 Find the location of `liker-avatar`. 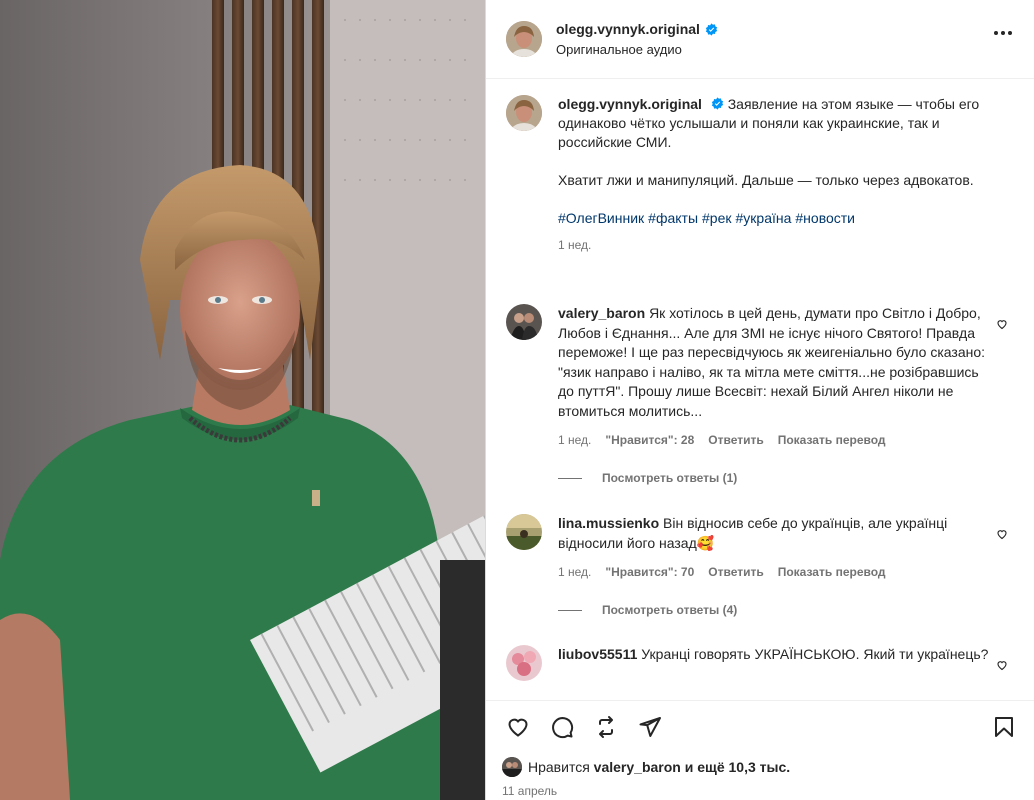

liker-avatar is located at coordinates (512, 767).